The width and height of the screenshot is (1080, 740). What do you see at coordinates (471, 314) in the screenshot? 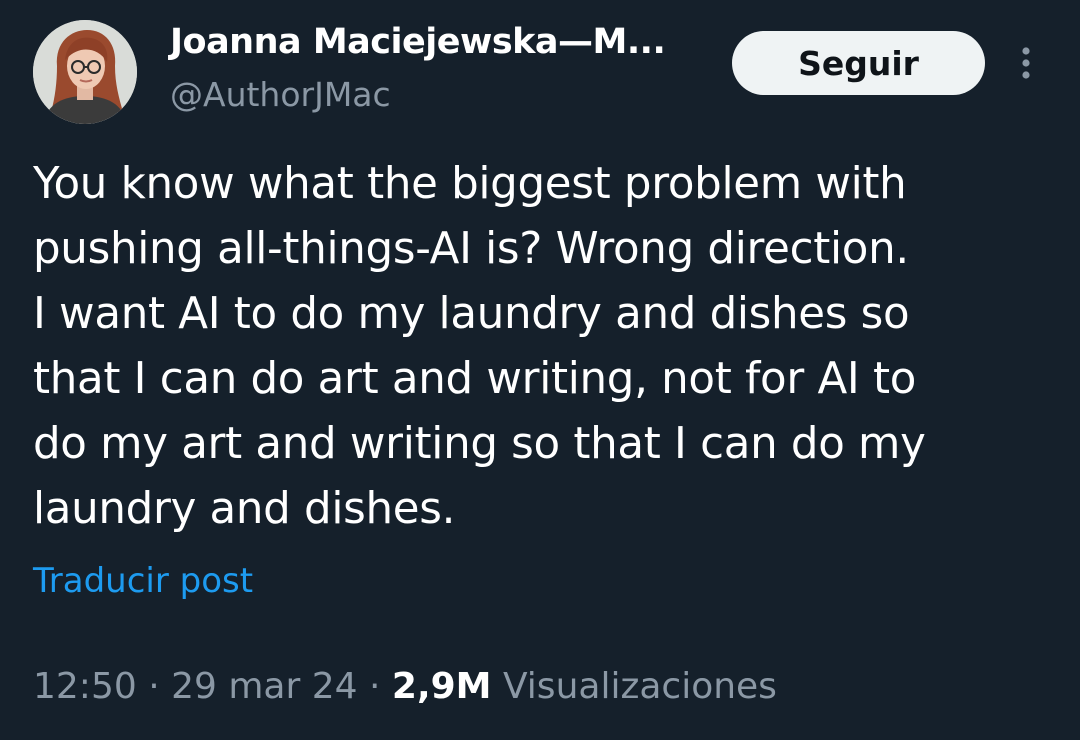
I see `post-text-line: I want AI to do my laundry and dishes so` at bounding box center [471, 314].